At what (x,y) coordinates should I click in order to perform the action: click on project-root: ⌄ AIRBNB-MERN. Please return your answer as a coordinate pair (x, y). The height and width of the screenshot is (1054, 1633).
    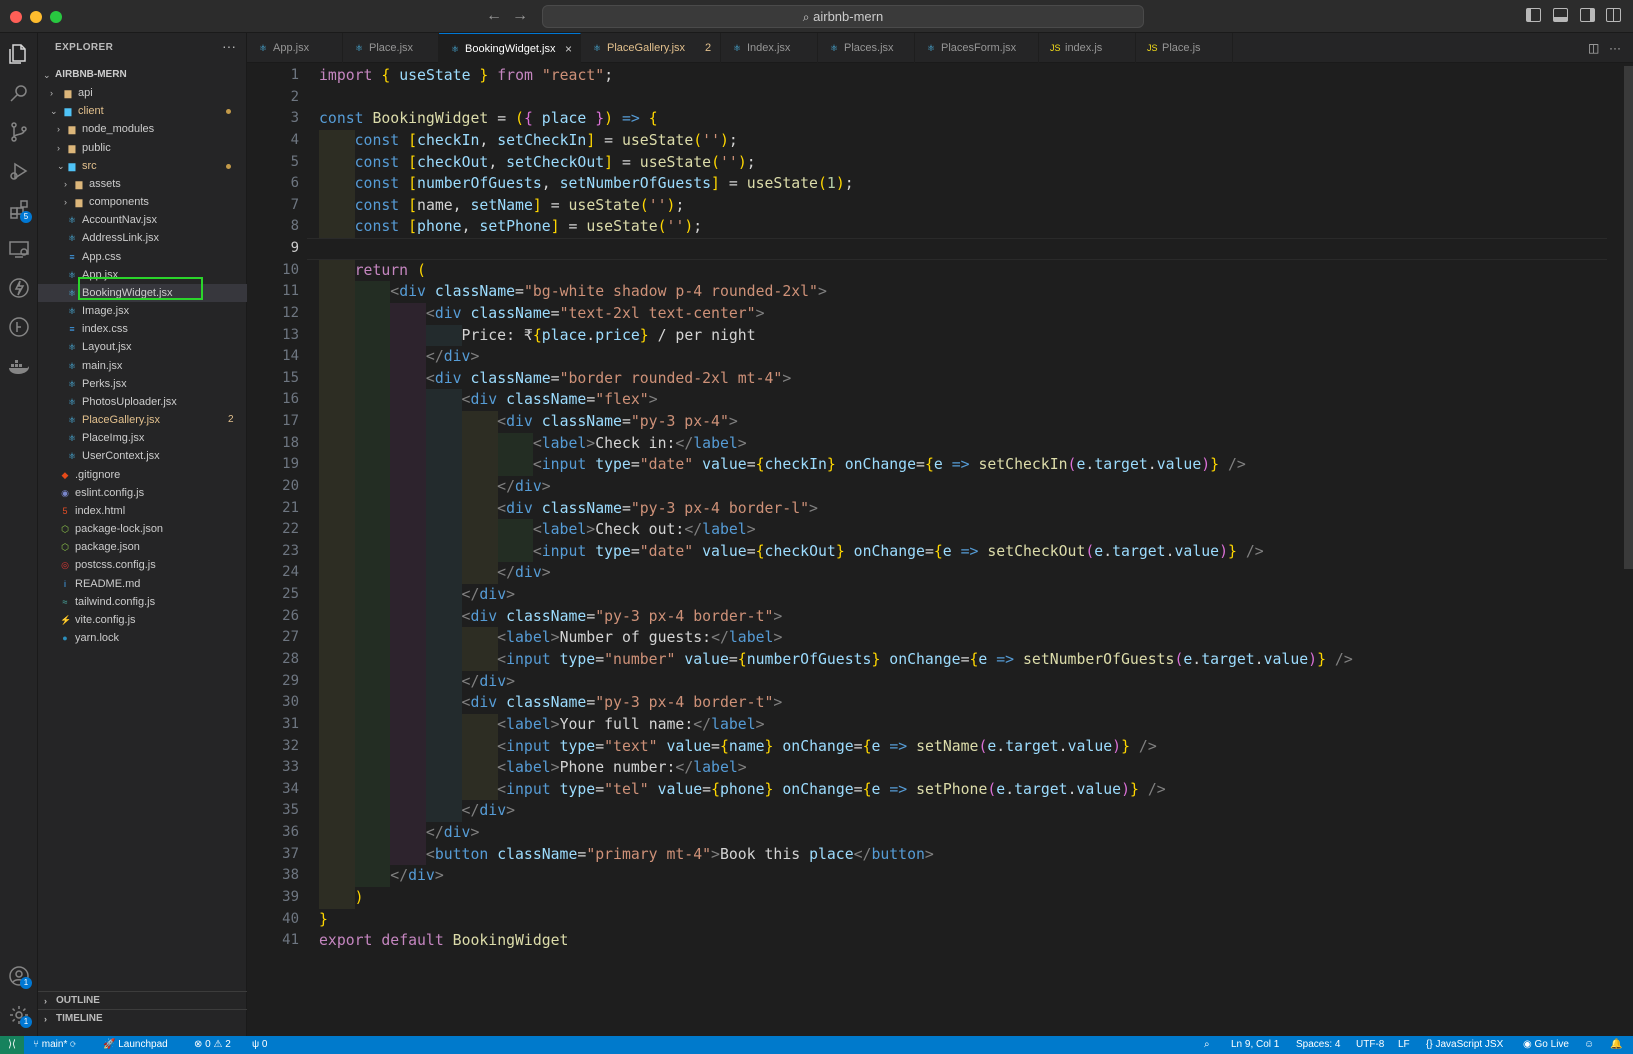
    Looking at the image, I should click on (142, 75).